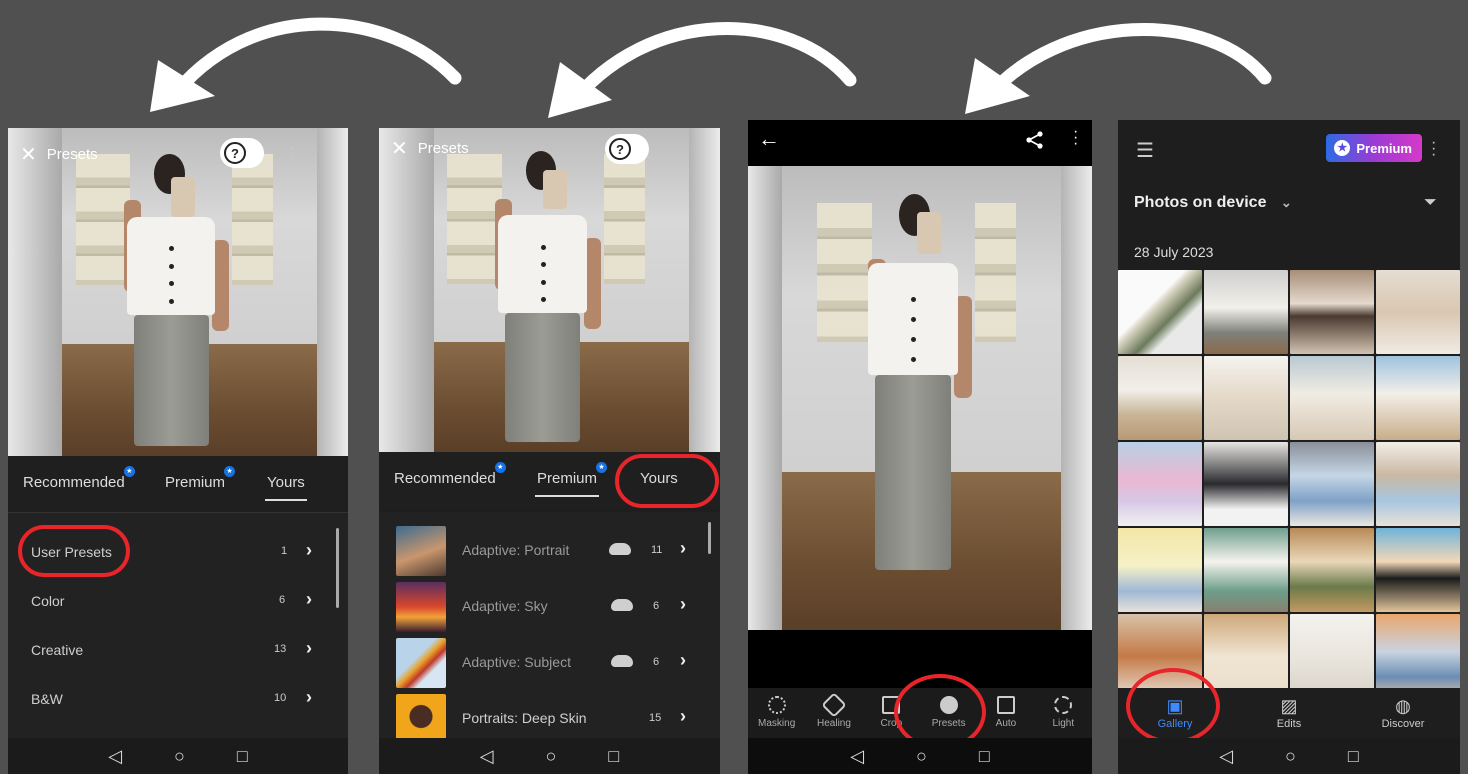 The height and width of the screenshot is (774, 1468). Describe the element at coordinates (776, 705) in the screenshot. I see `masking-icon` at that location.